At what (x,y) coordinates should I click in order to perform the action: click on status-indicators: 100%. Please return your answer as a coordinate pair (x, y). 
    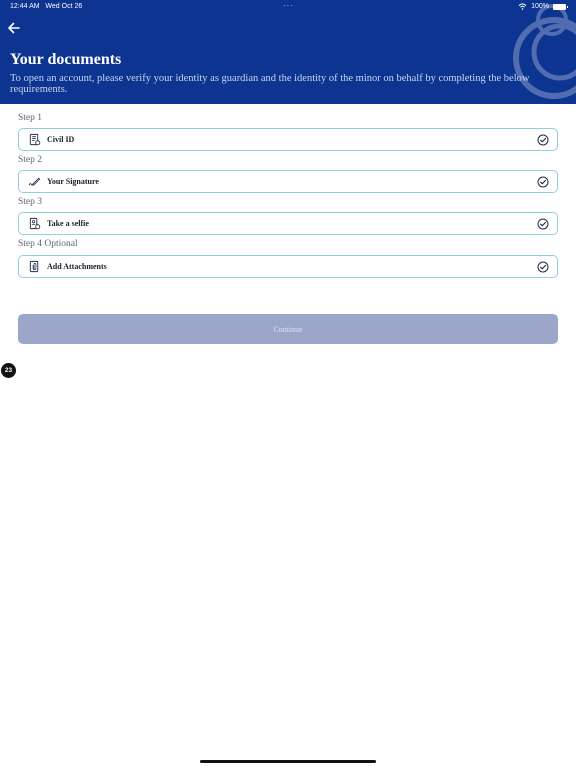
    Looking at the image, I should click on (543, 6).